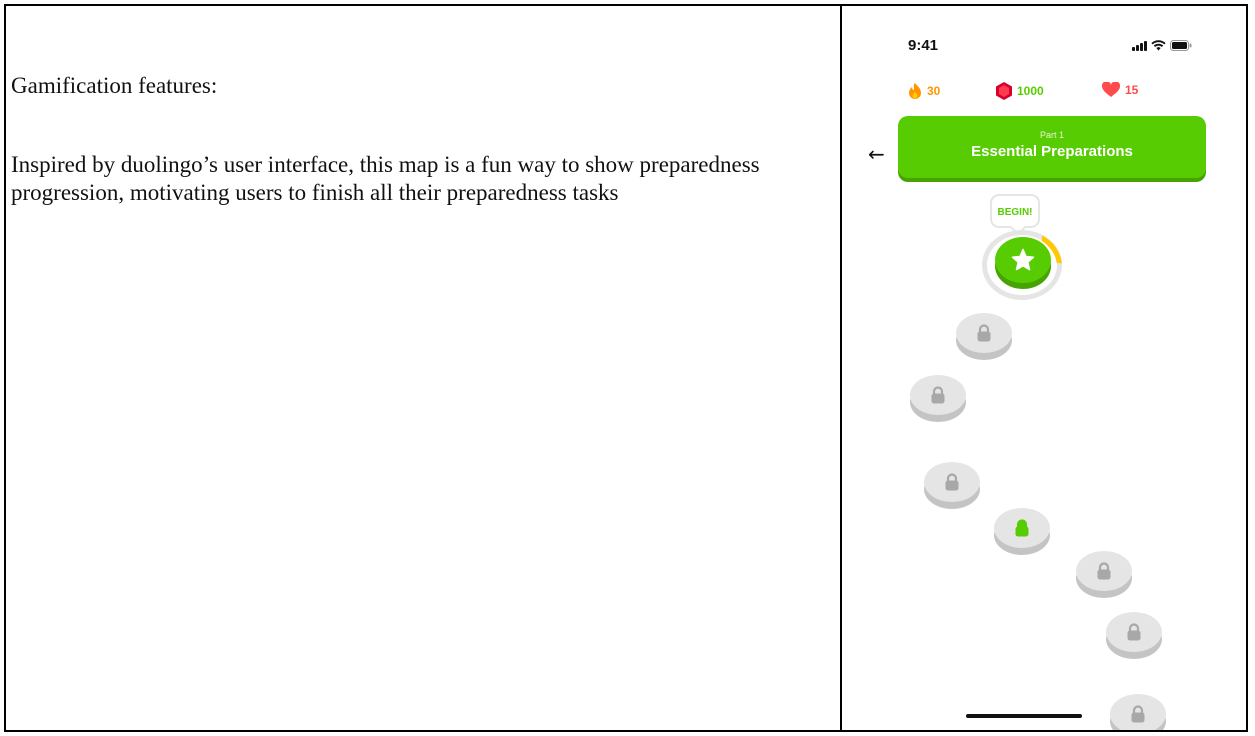 This screenshot has width=1255, height=736. I want to click on start-lesson-button, so click(1023, 260).